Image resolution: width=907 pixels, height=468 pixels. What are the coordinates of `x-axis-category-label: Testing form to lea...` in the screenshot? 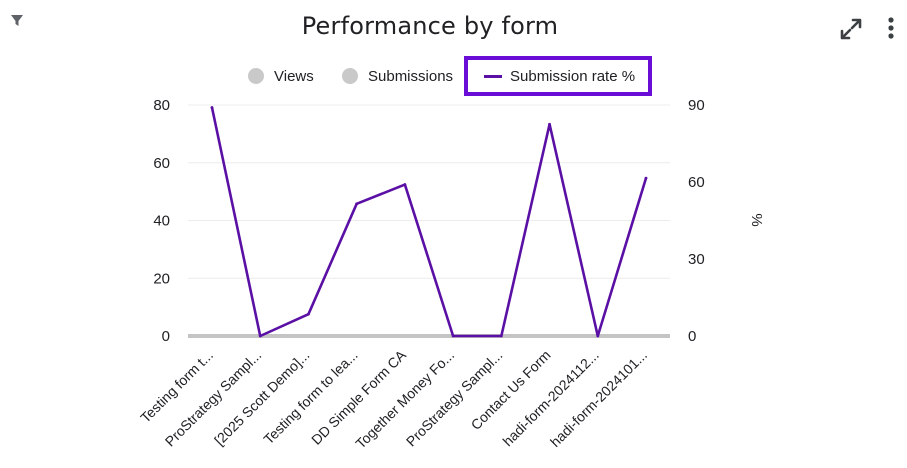 It's located at (310, 397).